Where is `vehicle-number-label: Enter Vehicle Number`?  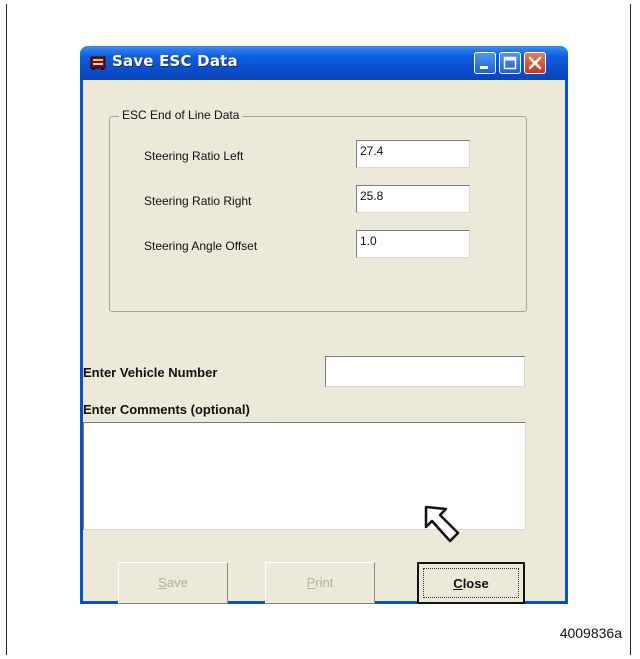 vehicle-number-label: Enter Vehicle Number is located at coordinates (150, 372).